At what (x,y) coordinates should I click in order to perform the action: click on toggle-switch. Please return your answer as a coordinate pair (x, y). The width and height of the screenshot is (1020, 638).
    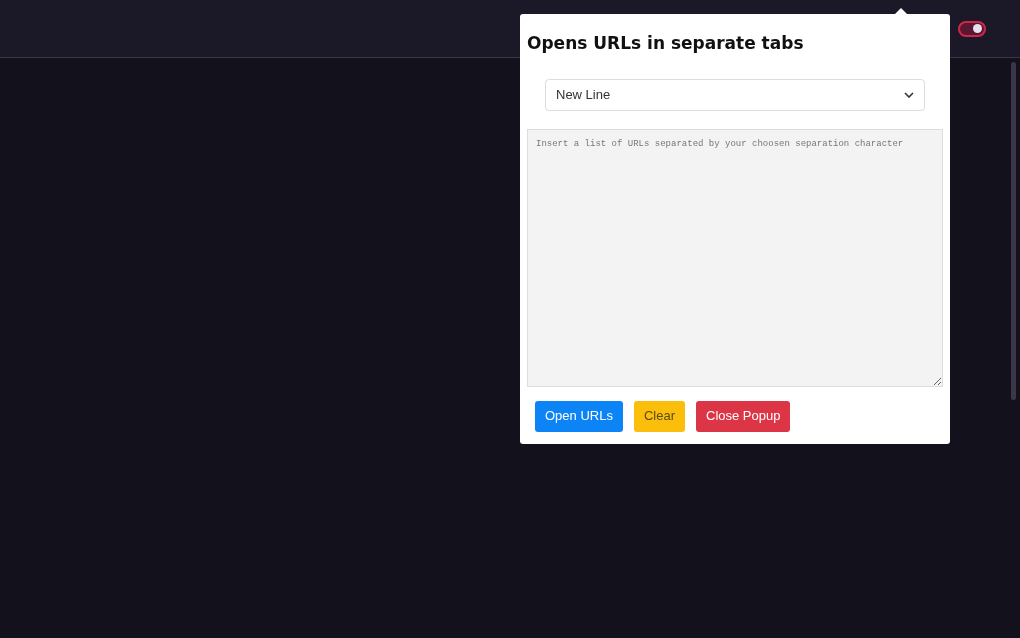
    Looking at the image, I should click on (972, 28).